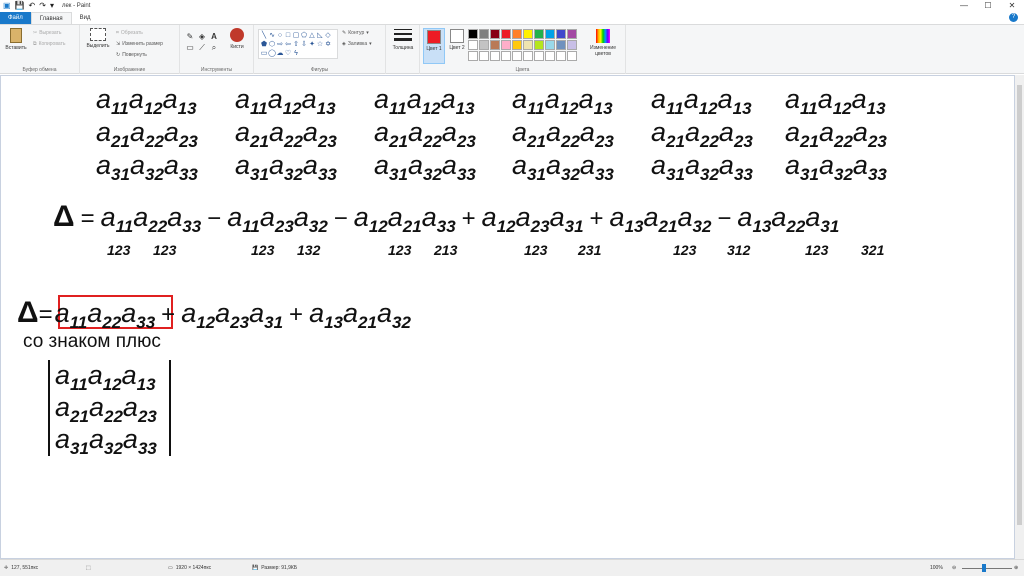 Image resolution: width=1024 pixels, height=576 pixels. What do you see at coordinates (457, 46) in the screenshot?
I see `color2-selector: Цвет 2` at bounding box center [457, 46].